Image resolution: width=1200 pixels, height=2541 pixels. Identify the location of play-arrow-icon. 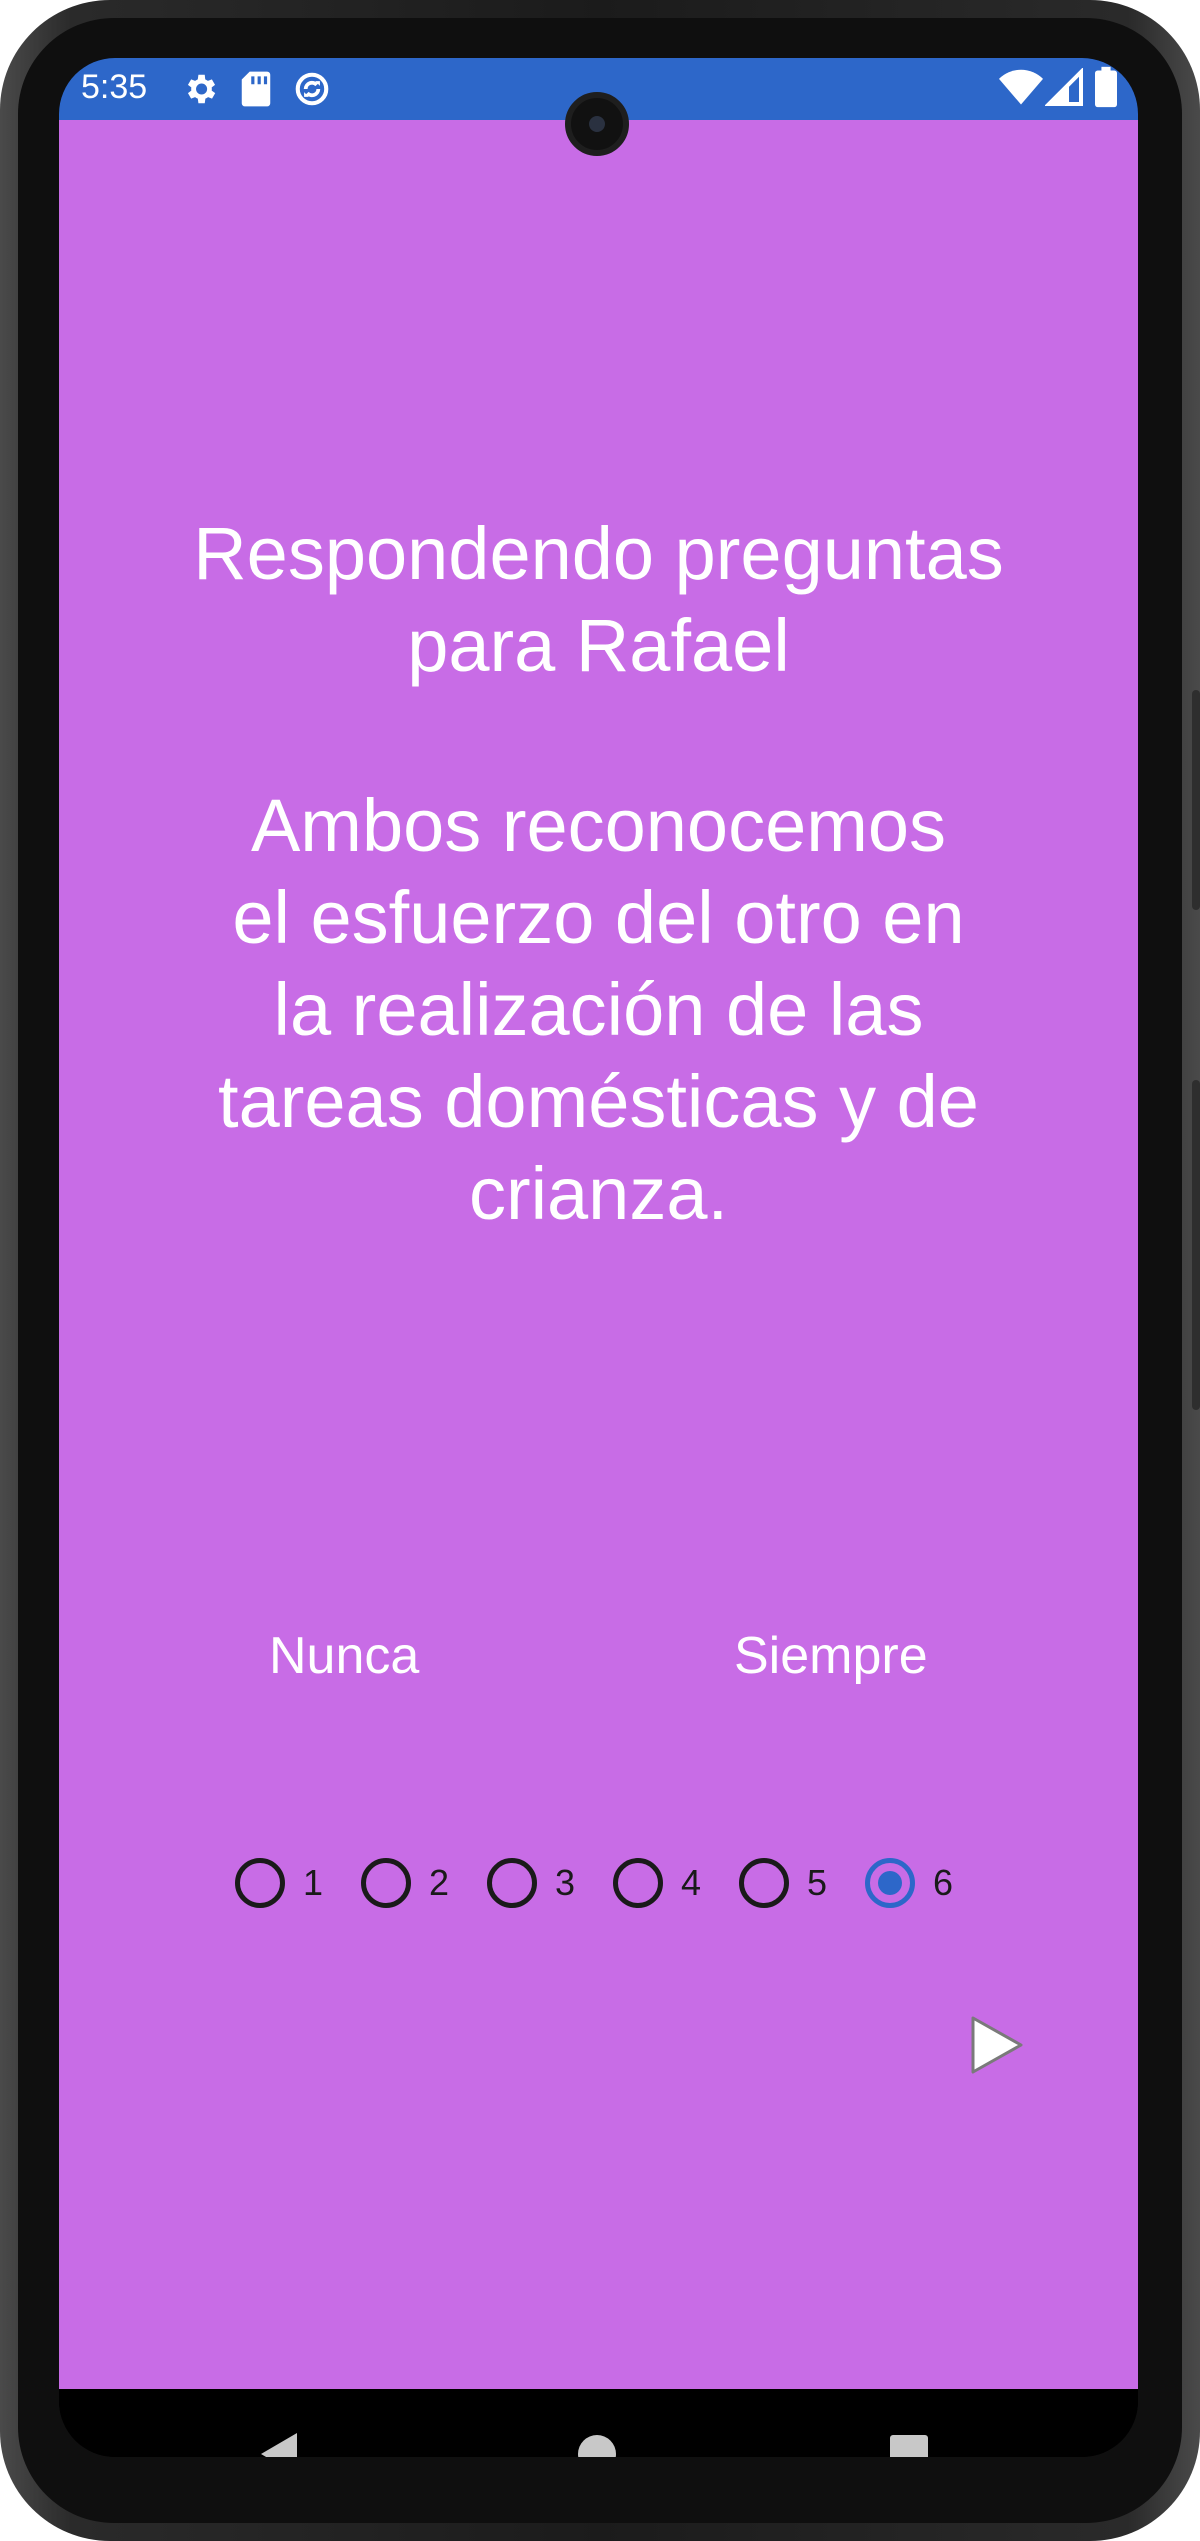
(994, 2050).